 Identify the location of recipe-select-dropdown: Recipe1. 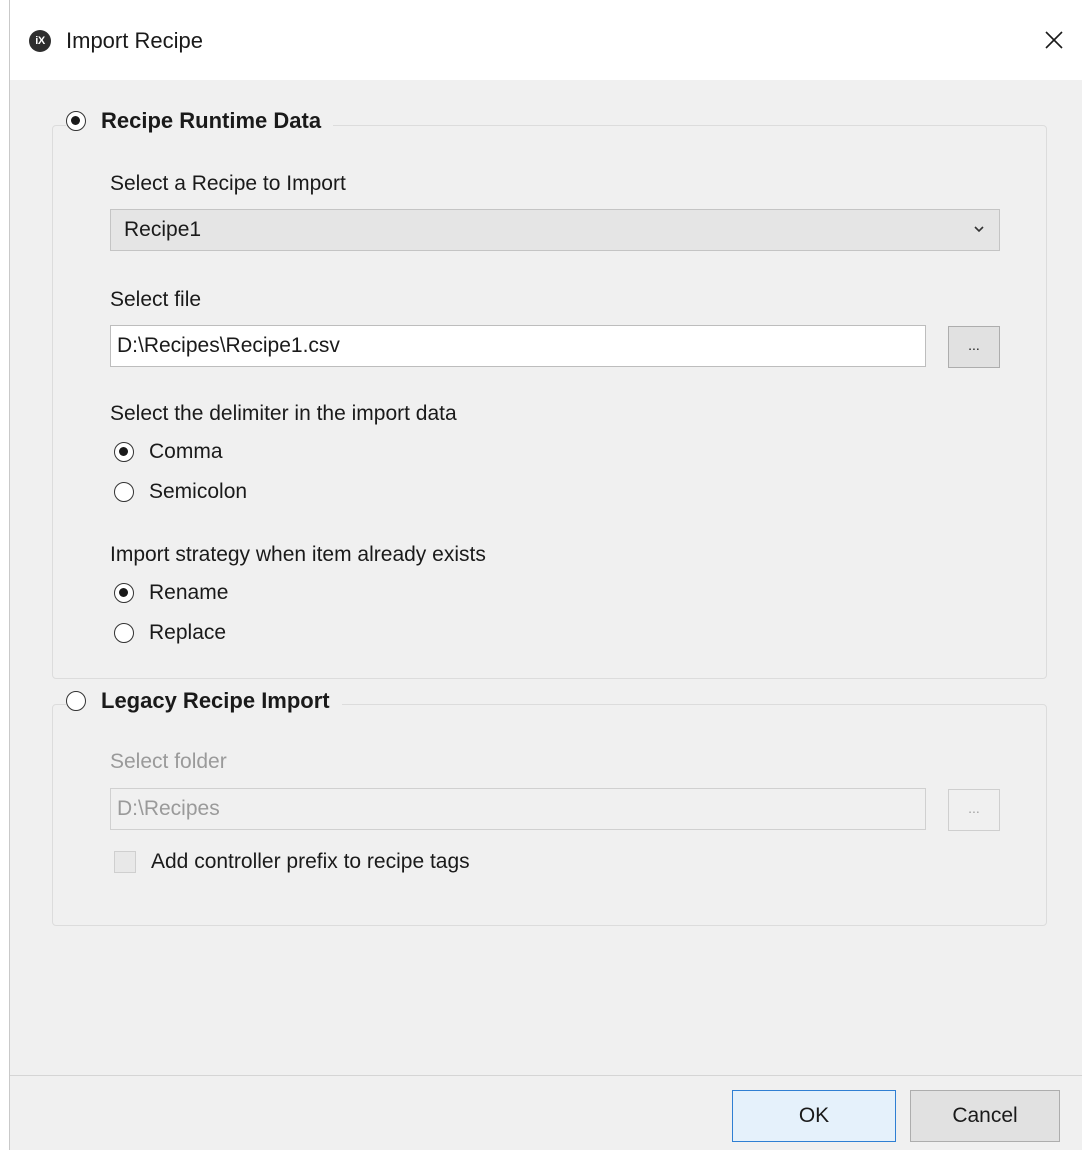
(555, 230).